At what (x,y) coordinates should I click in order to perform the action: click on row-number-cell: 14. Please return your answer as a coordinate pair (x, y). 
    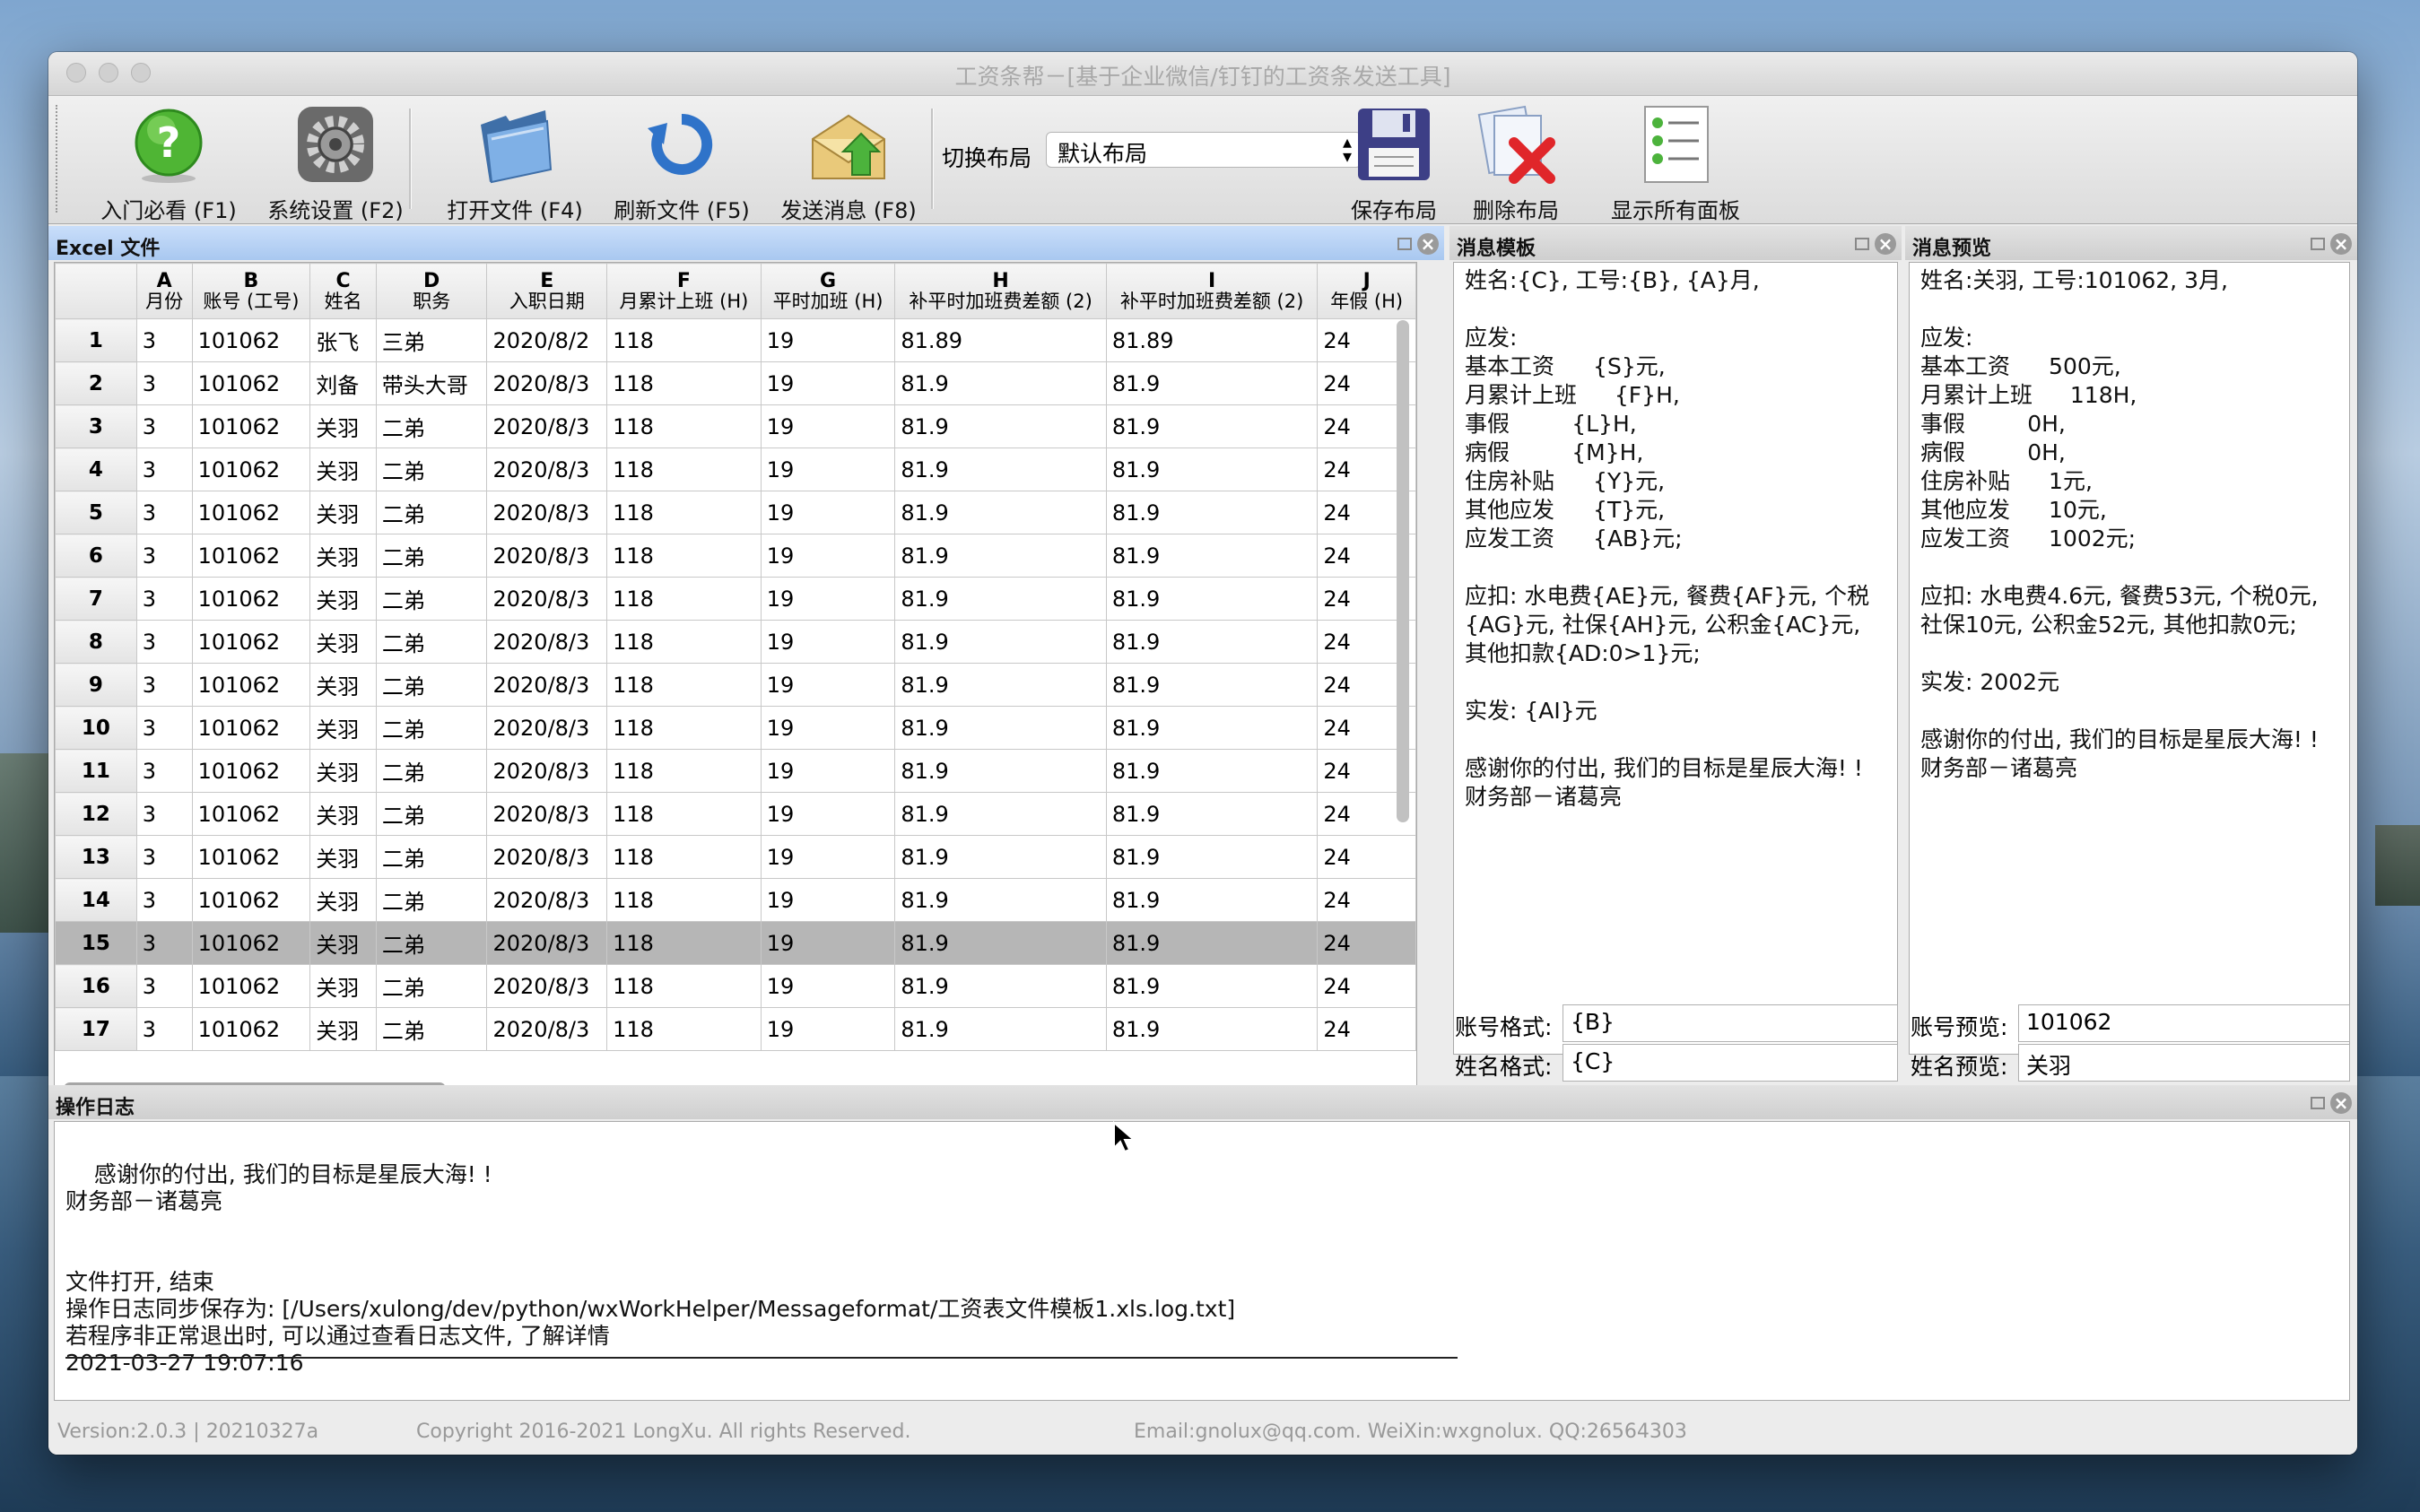
    Looking at the image, I should click on (96, 900).